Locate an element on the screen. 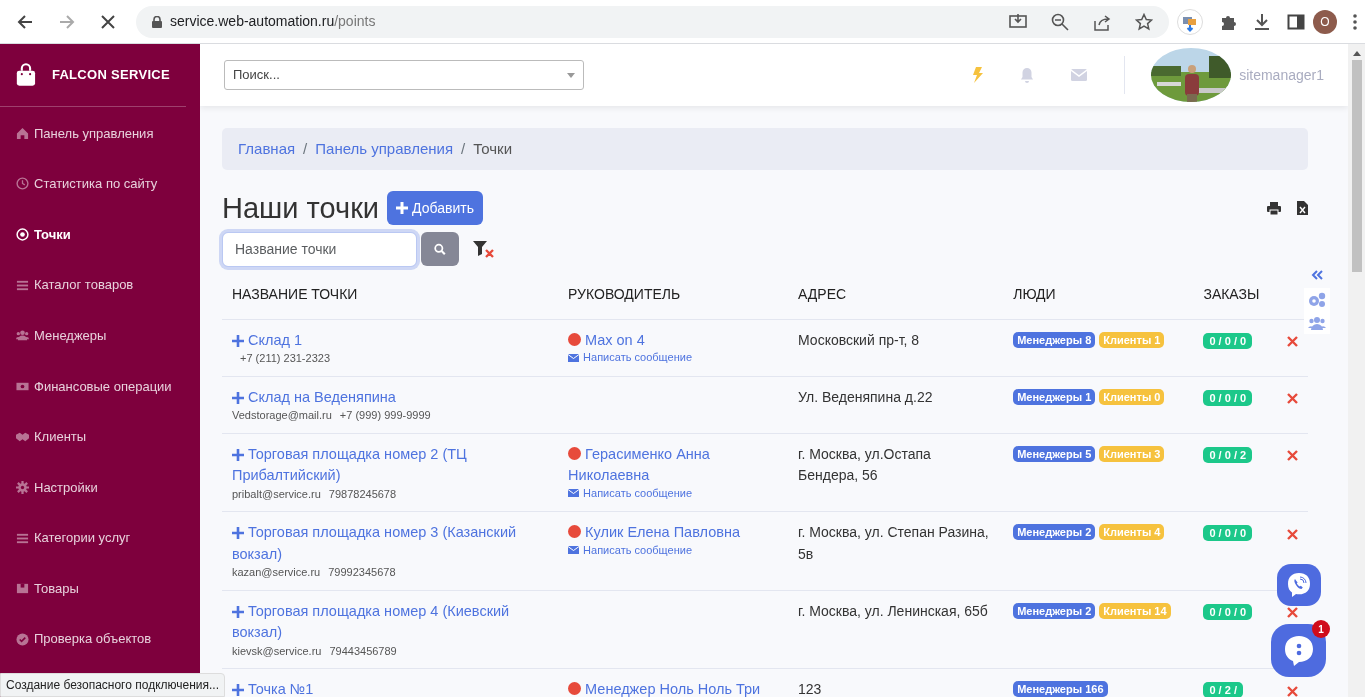 This screenshot has width=1365, height=697. scroll-up-arrow-icon is located at coordinates (1356, 53).